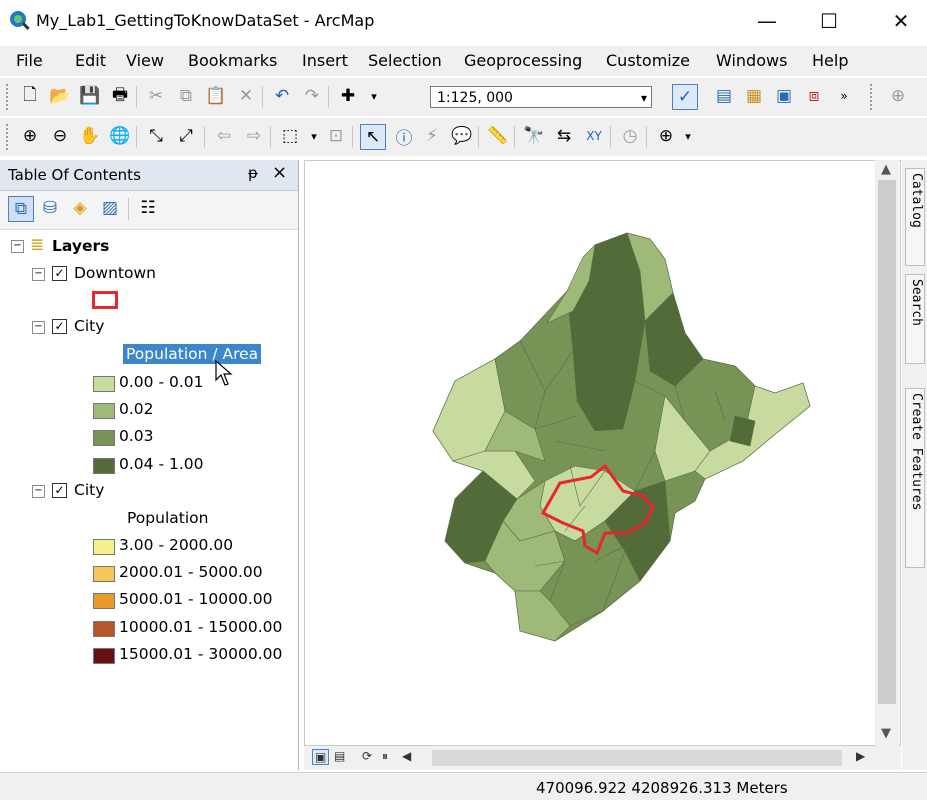 The image size is (927, 800). I want to click on refresh-icon: ⟳, so click(367, 756).